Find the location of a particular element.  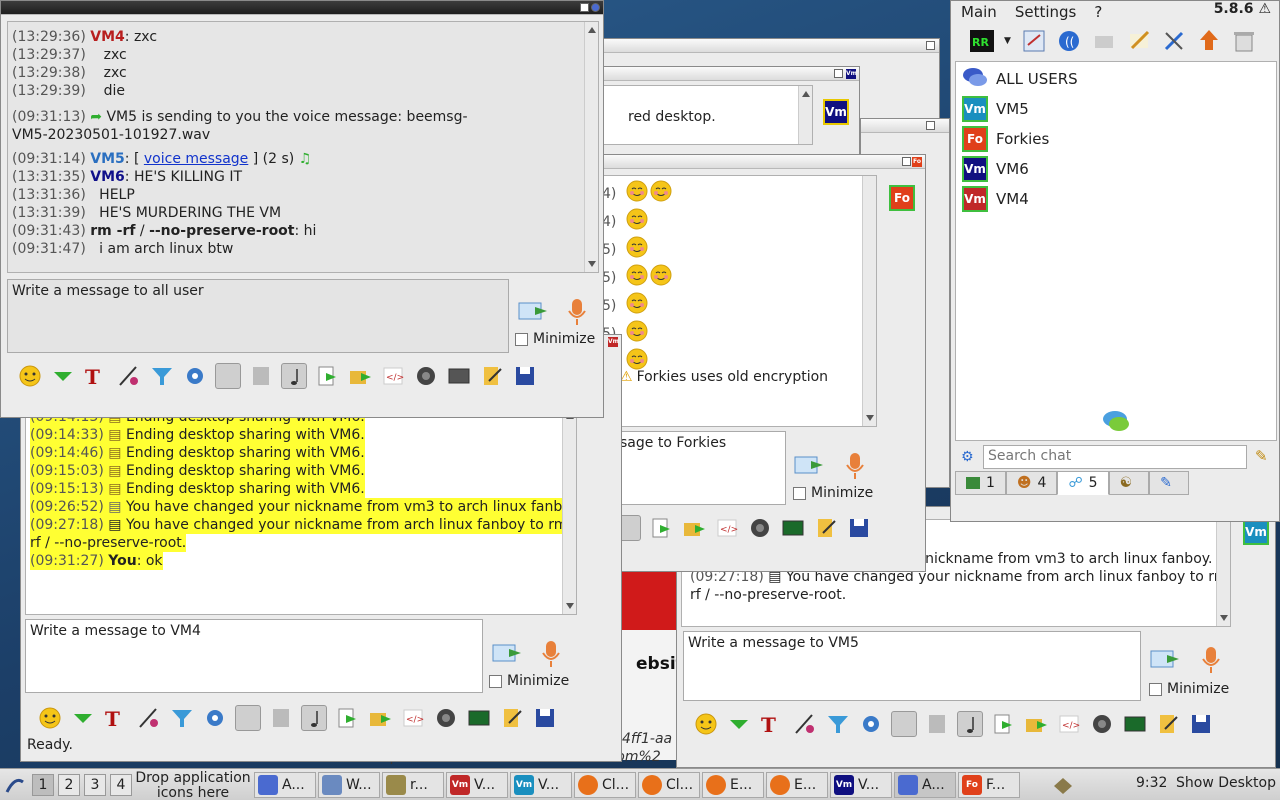

window-titlebar: Vm is located at coordinates (730, 74).